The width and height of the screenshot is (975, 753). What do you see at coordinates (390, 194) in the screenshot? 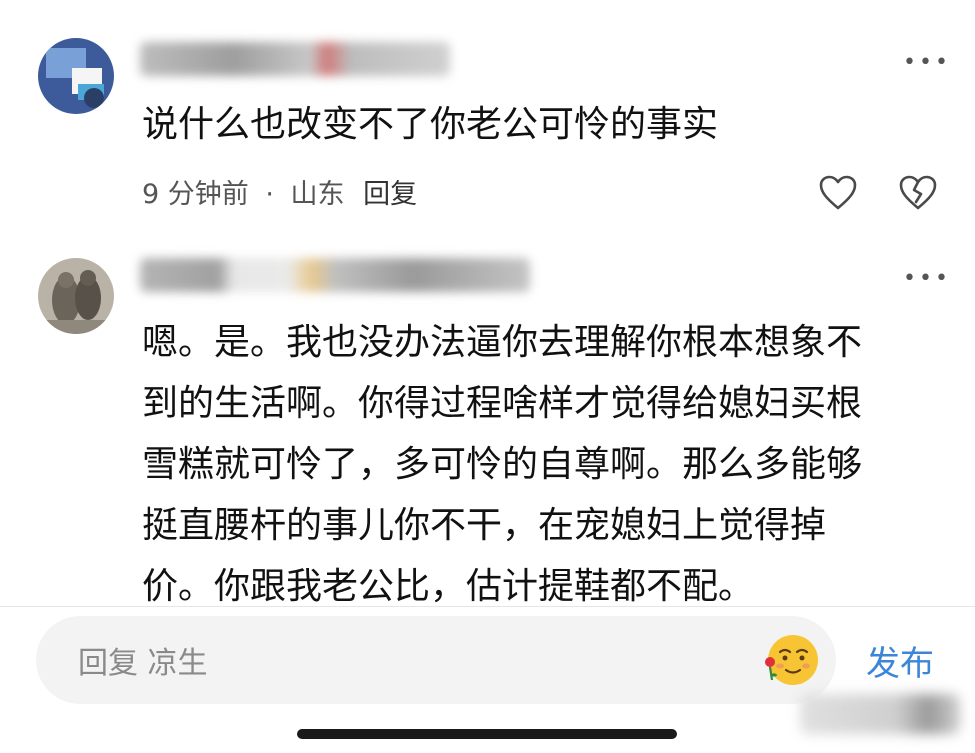
I see `reply-button: 回复` at bounding box center [390, 194].